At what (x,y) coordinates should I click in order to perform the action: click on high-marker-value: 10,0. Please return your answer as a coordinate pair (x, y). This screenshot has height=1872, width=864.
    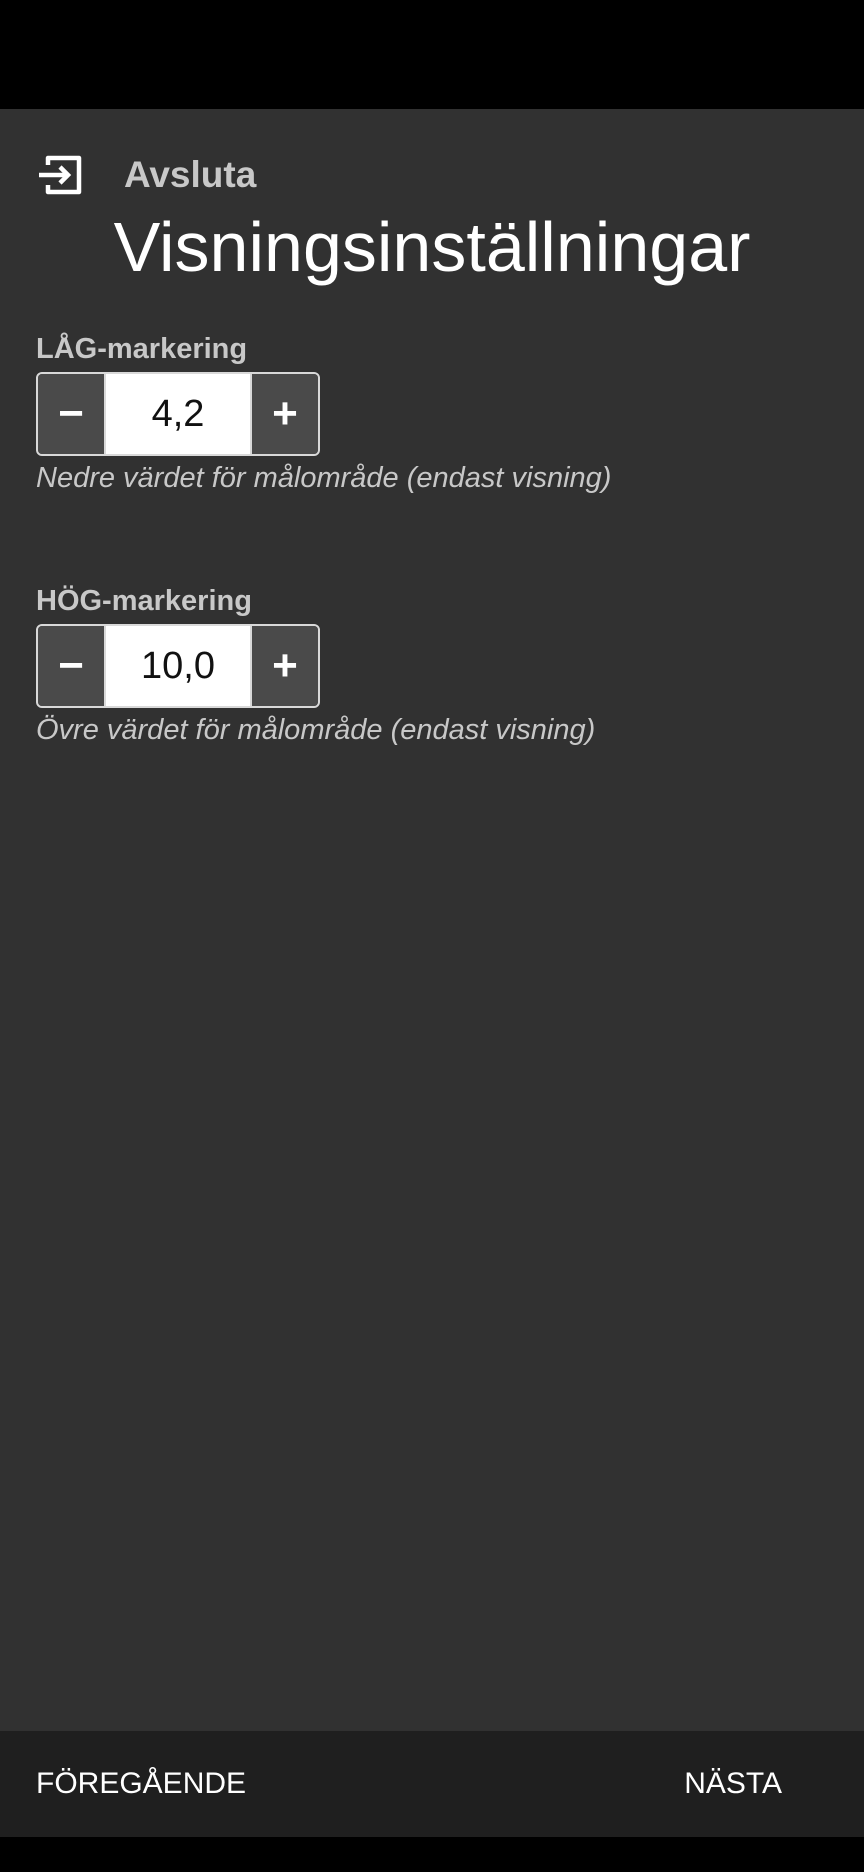
    Looking at the image, I should click on (178, 666).